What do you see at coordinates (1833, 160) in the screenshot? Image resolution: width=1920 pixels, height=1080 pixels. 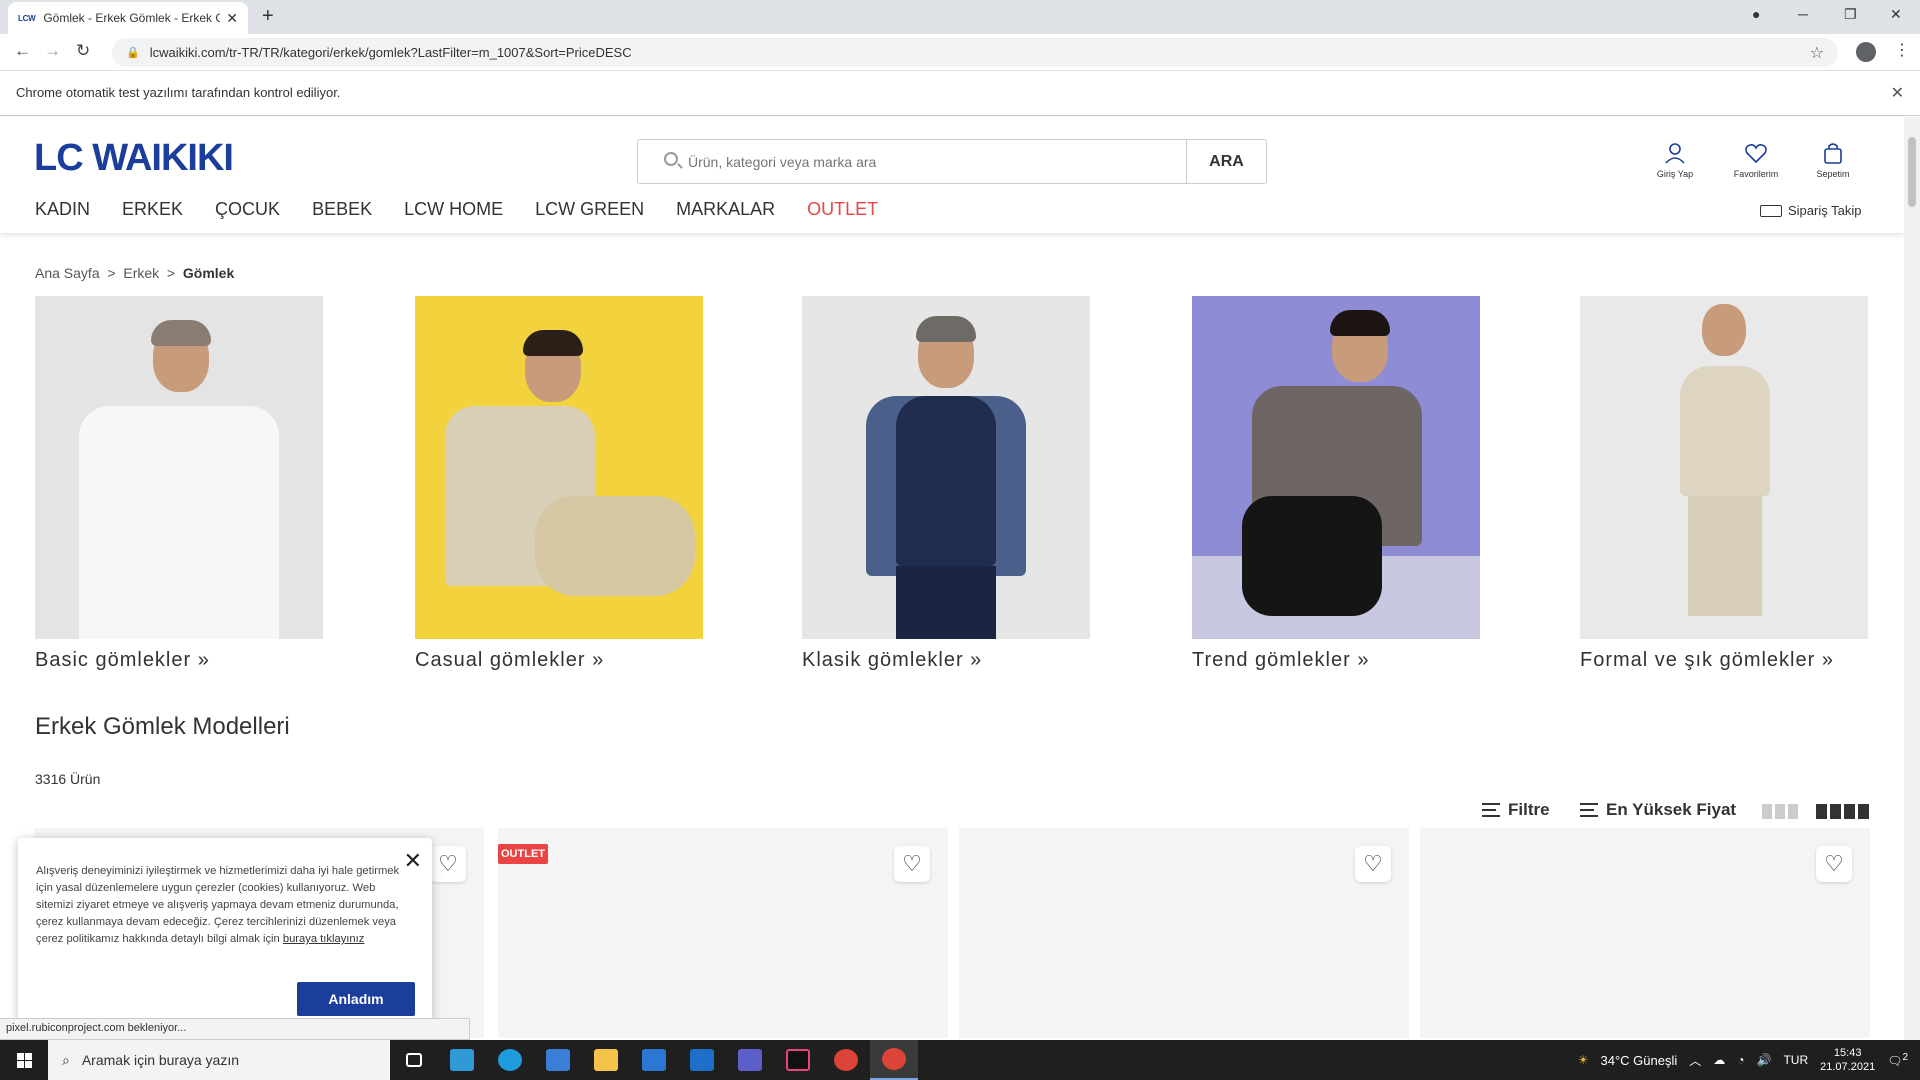 I see `cart-button: Sepetim` at bounding box center [1833, 160].